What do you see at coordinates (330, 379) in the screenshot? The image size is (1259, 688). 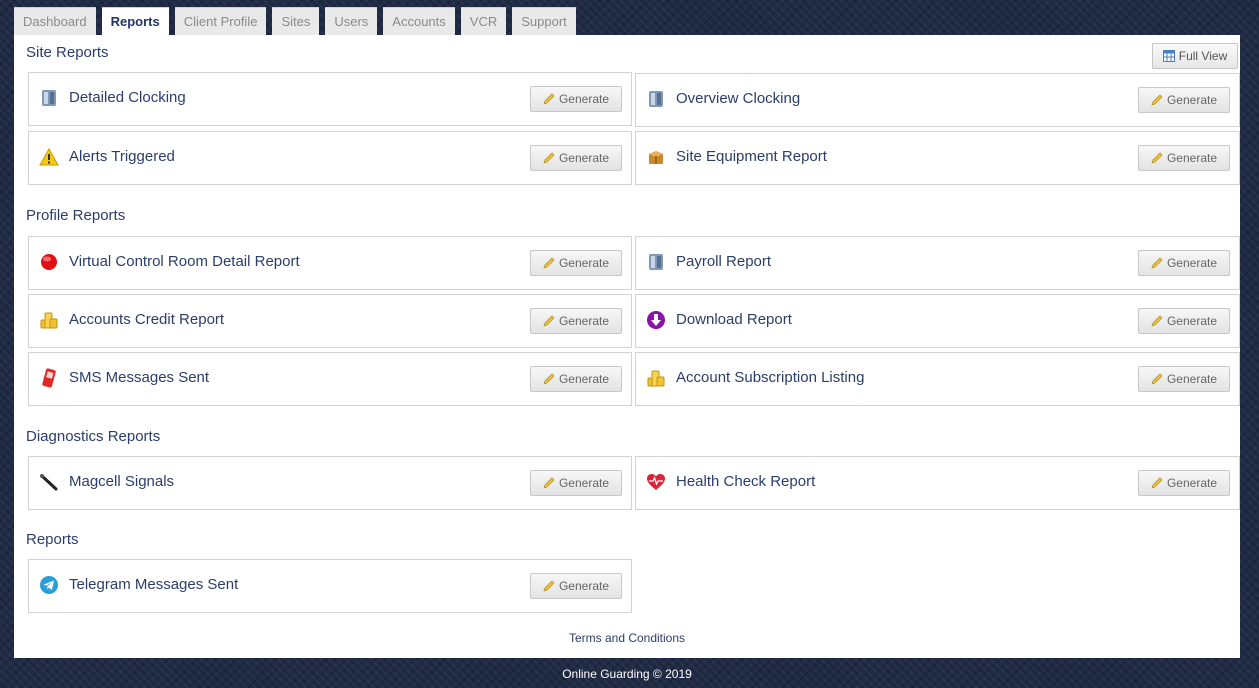 I see `report-card-sms-sent: SMS Messages Sent Generate` at bounding box center [330, 379].